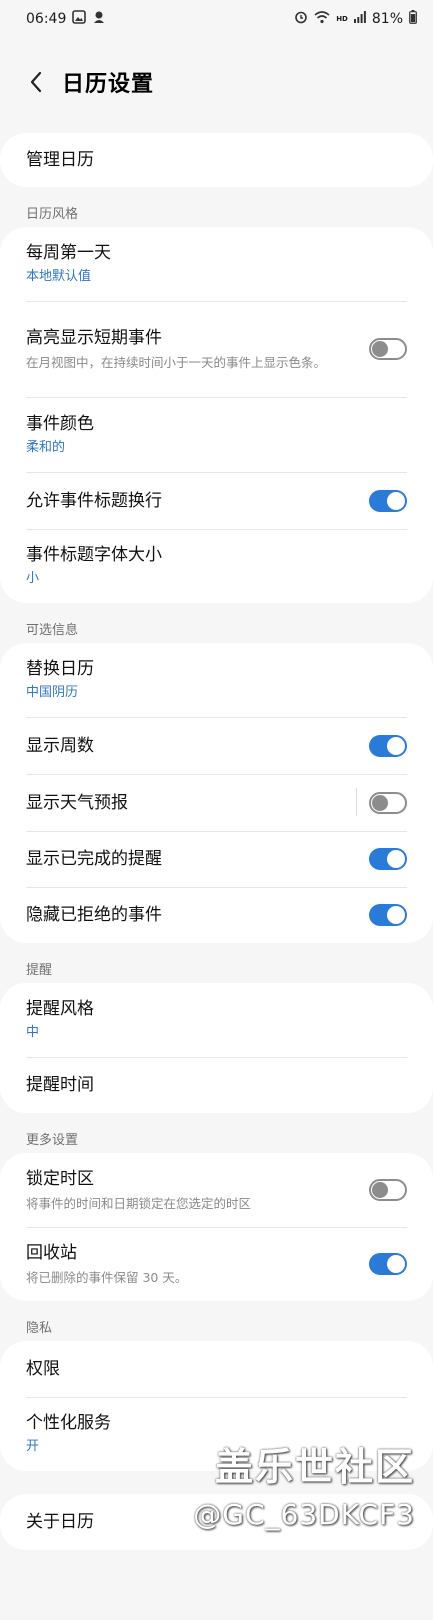 This screenshot has width=433, height=1620. Describe the element at coordinates (216, 1085) in the screenshot. I see `reminder-time-item: 提醒时间` at that location.